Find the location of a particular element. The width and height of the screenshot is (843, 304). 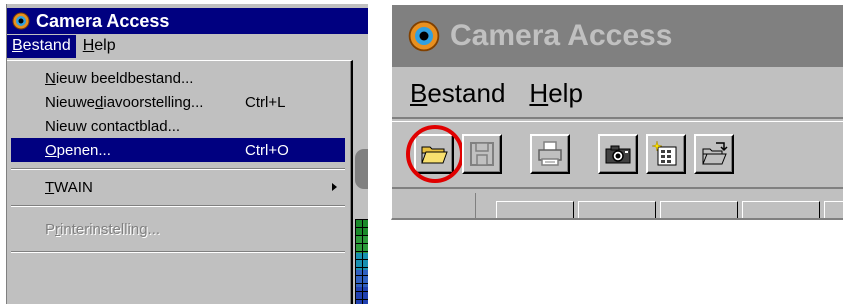

color-palette is located at coordinates (361, 261).